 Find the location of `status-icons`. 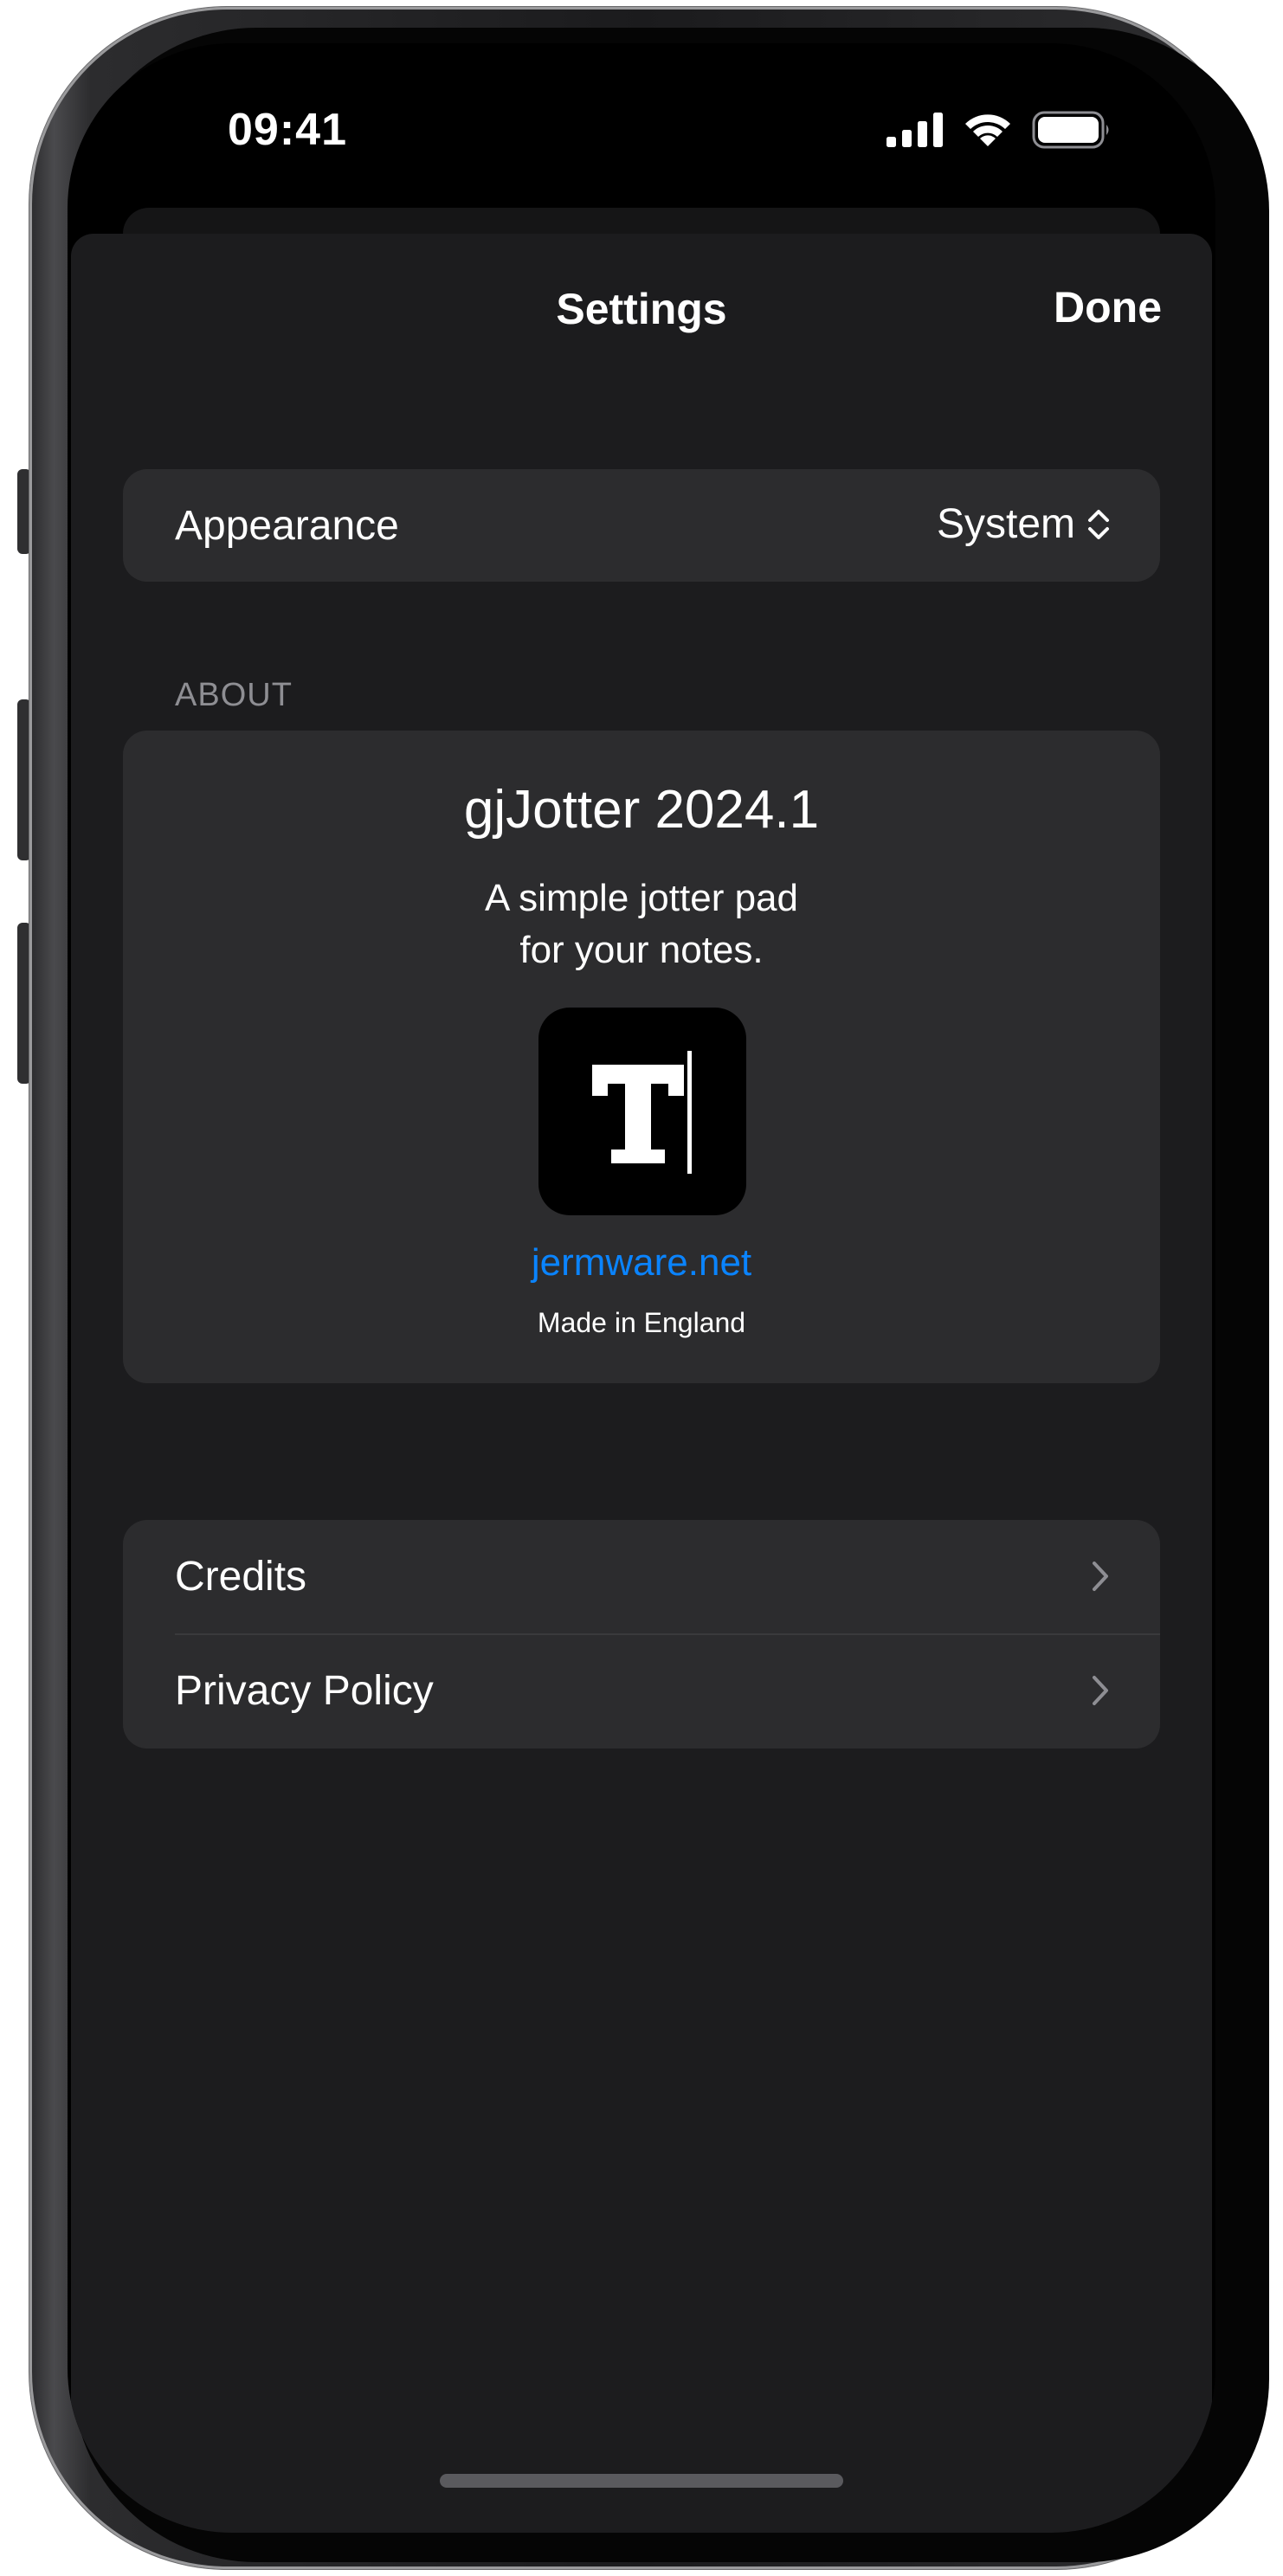

status-icons is located at coordinates (999, 130).